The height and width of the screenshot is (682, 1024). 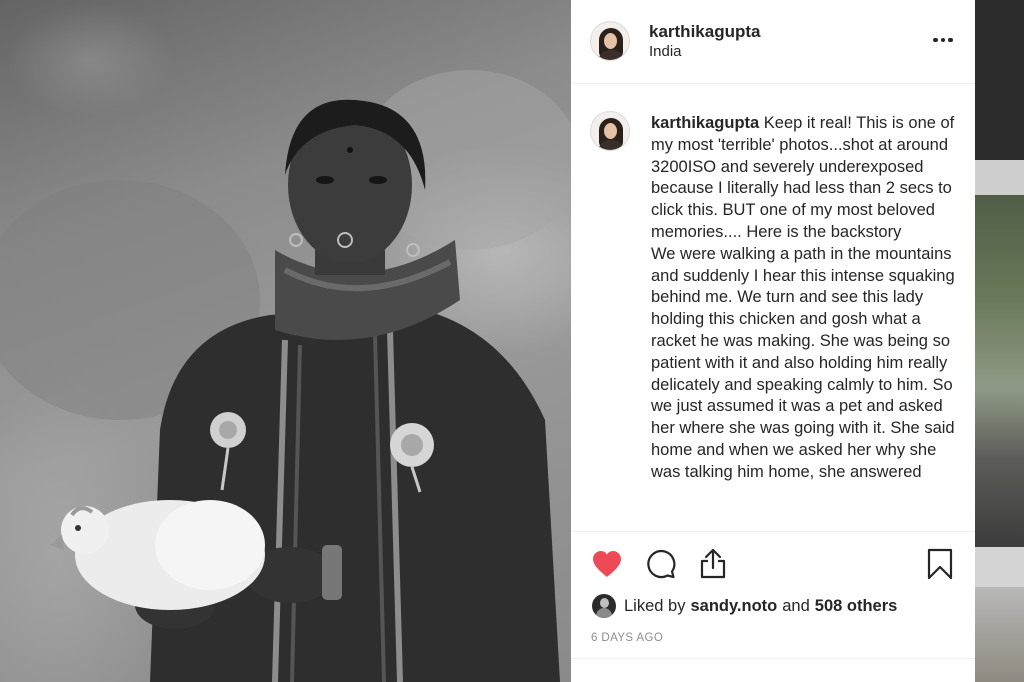 I want to click on bookmark-icon, so click(x=940, y=564).